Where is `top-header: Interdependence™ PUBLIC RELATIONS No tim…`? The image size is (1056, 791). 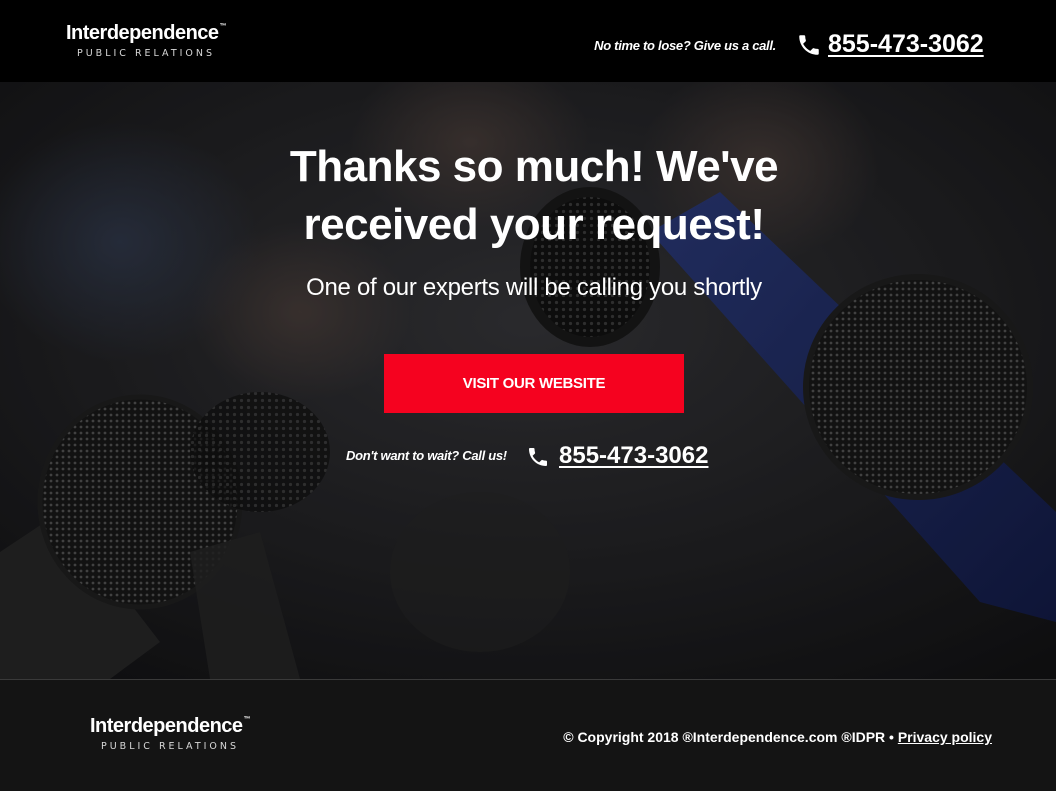
top-header: Interdependence™ PUBLIC RELATIONS No tim… is located at coordinates (528, 41).